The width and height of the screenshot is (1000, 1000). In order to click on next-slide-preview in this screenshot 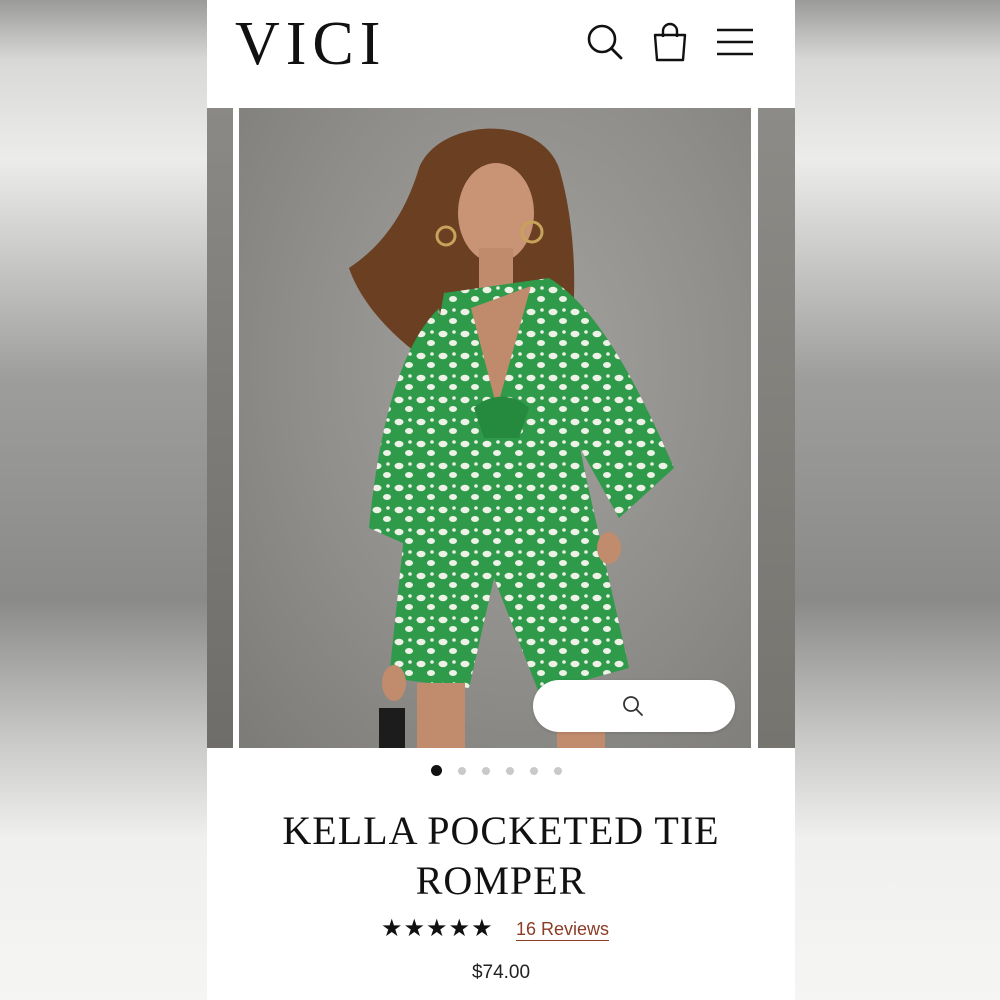, I will do `click(776, 428)`.